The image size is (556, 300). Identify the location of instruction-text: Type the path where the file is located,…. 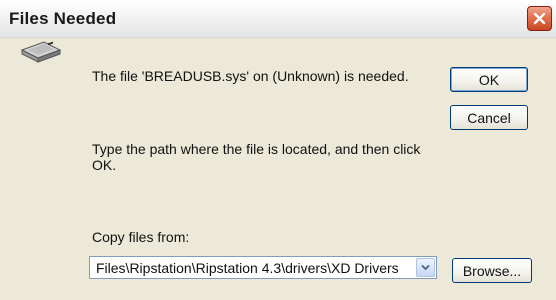
(256, 157).